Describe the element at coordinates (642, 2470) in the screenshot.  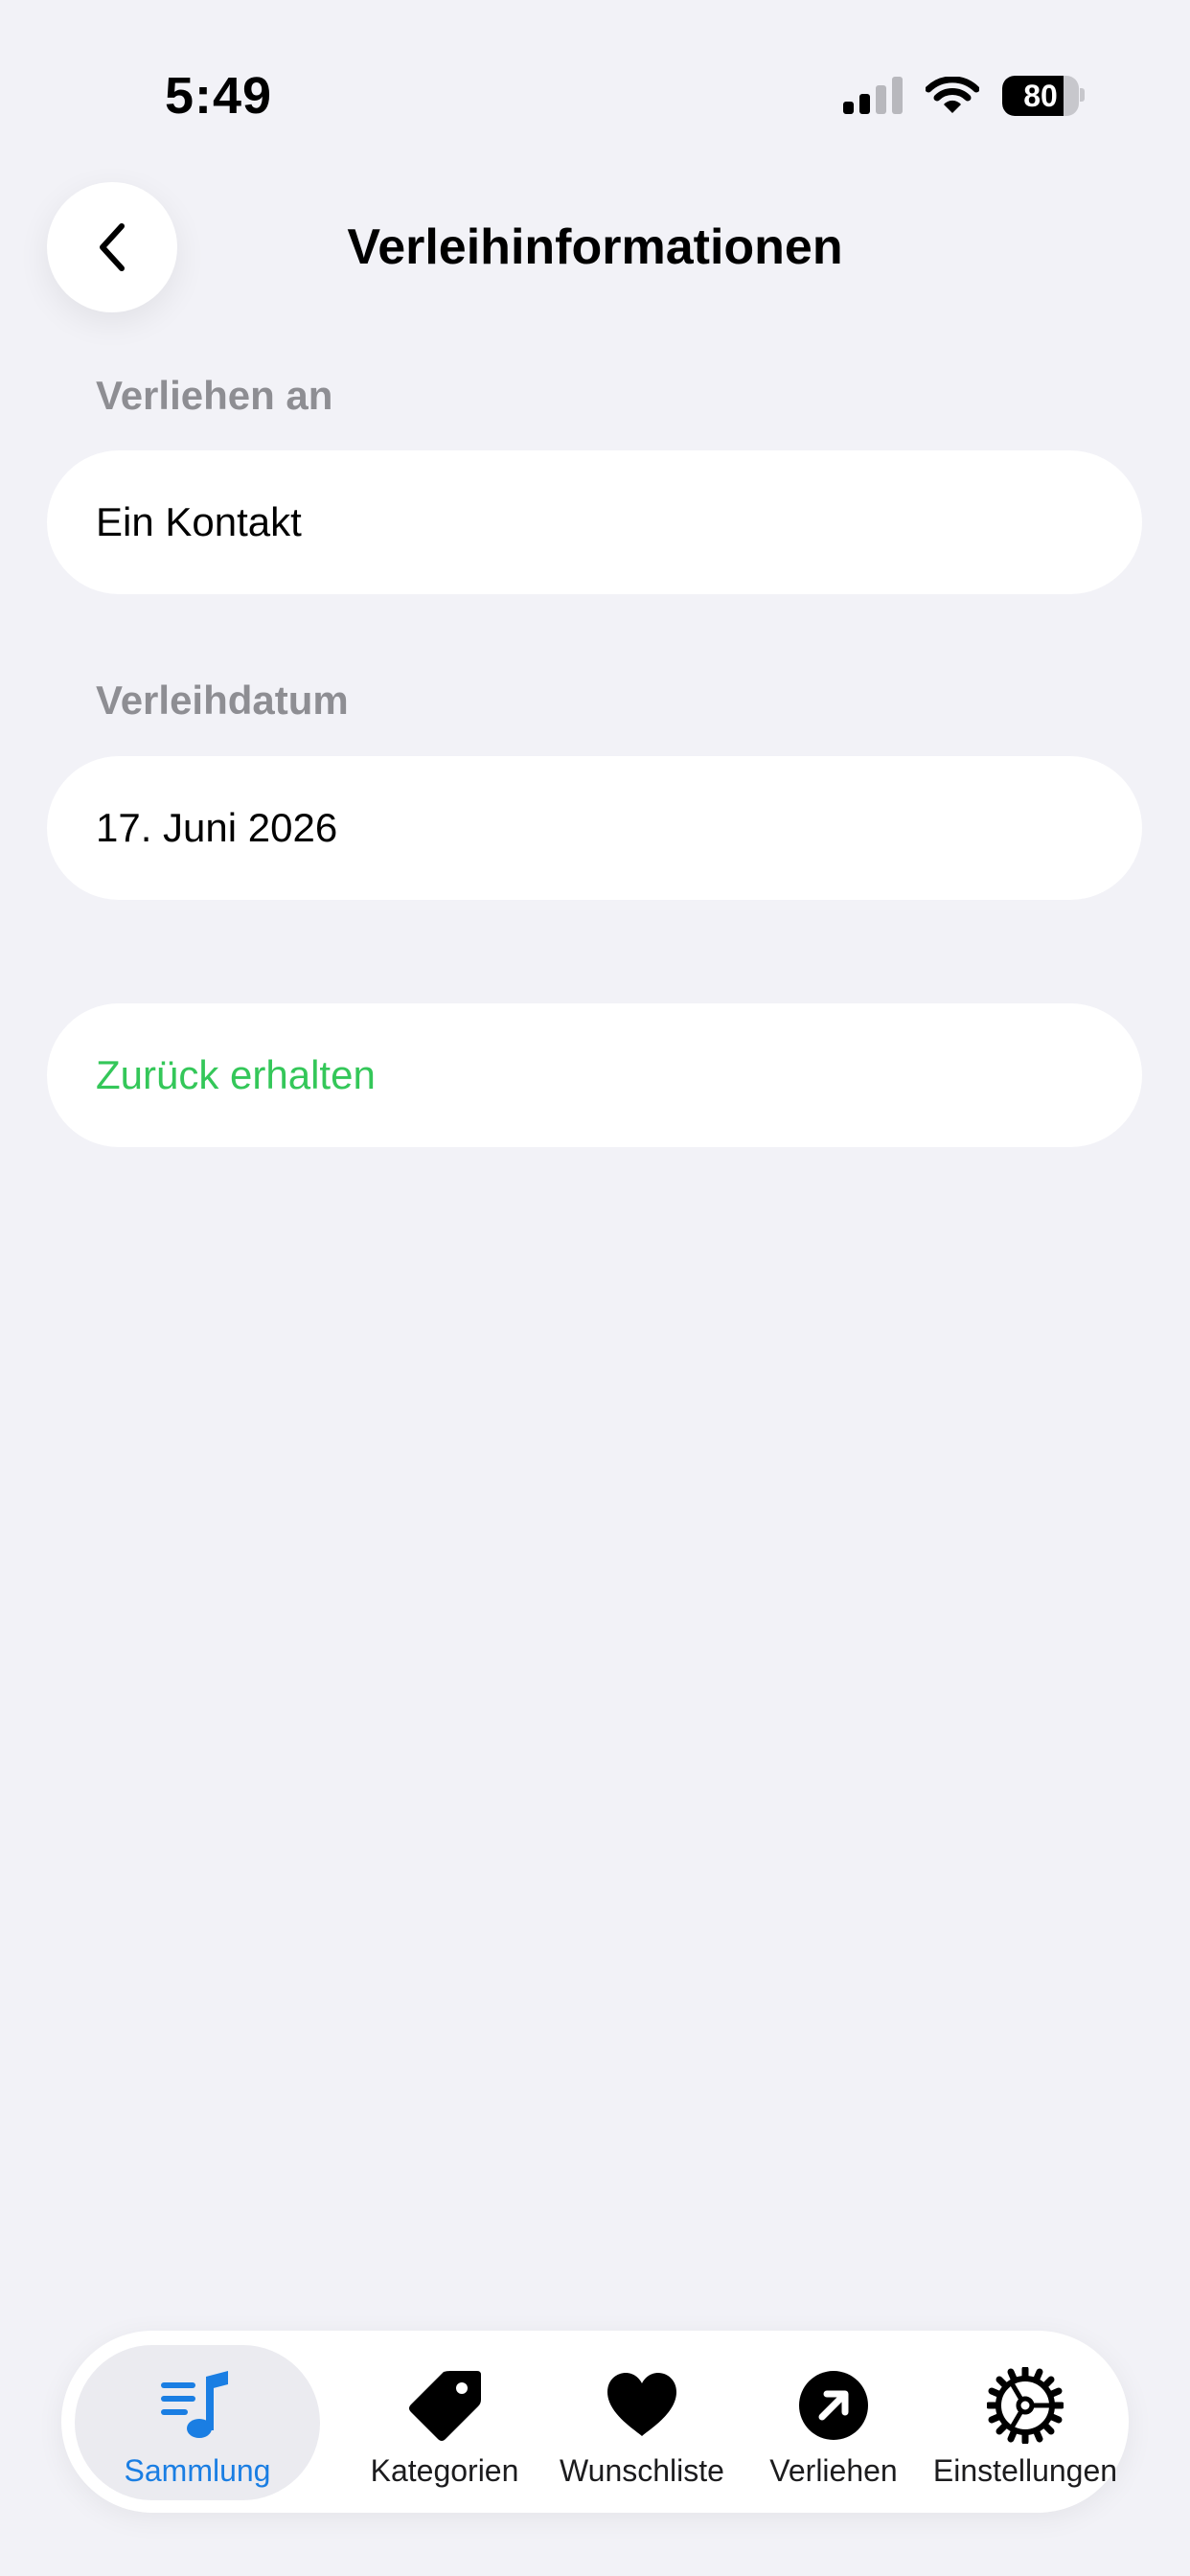
I see `tab-label: Wunschliste` at that location.